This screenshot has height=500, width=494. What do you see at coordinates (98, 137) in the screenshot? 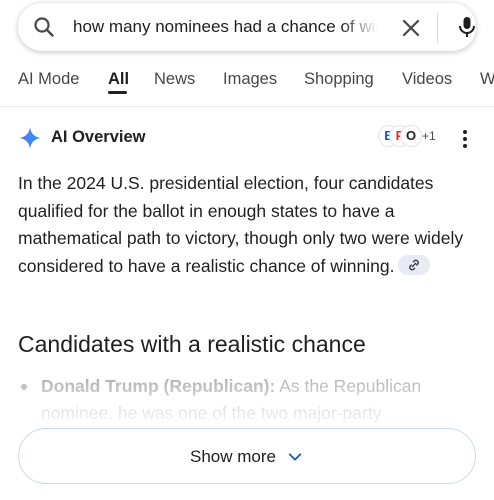
I see `ai-overview-title: AI Overview` at bounding box center [98, 137].